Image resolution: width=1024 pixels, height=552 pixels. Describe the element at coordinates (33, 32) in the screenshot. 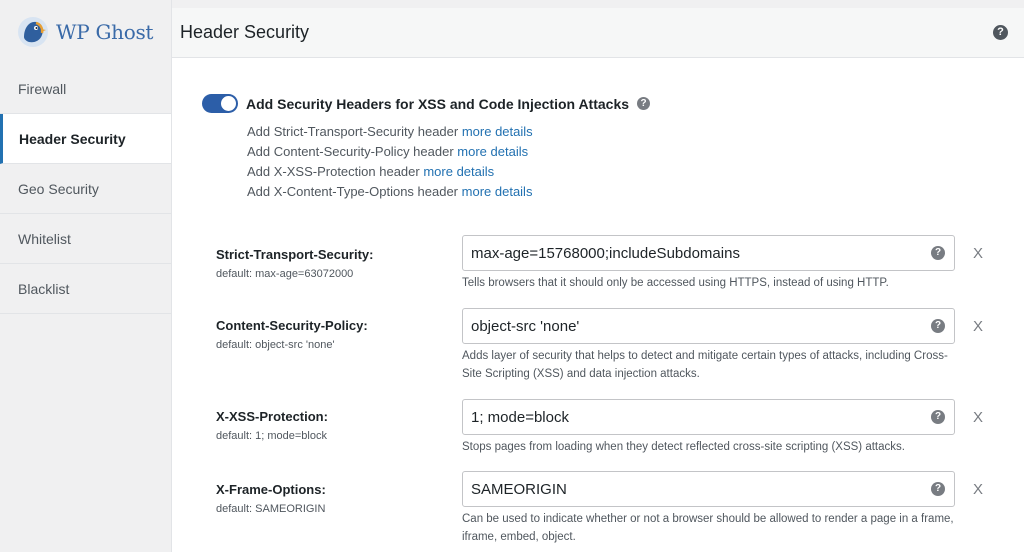

I see `ghost-bird-logo-icon` at that location.